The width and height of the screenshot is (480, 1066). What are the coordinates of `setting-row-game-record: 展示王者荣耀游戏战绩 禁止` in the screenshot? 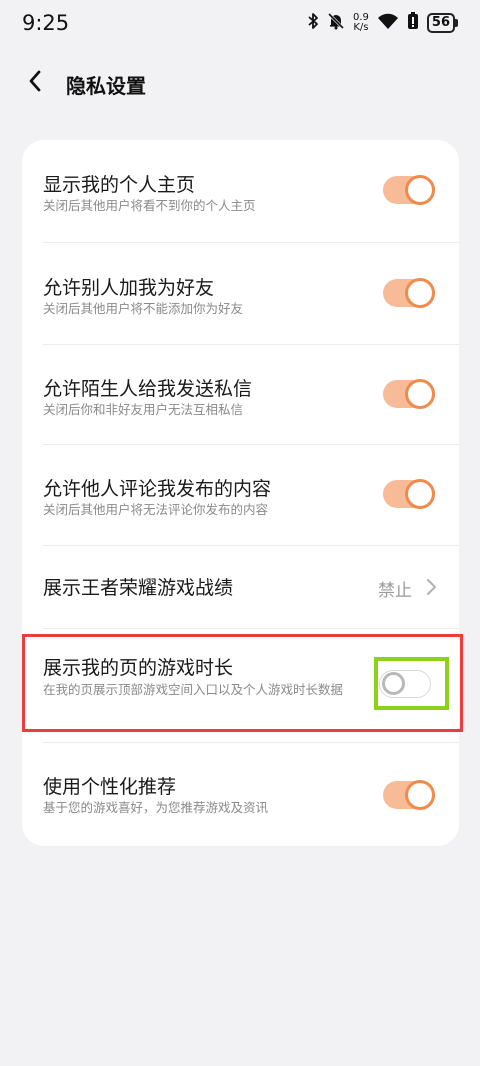 It's located at (240, 587).